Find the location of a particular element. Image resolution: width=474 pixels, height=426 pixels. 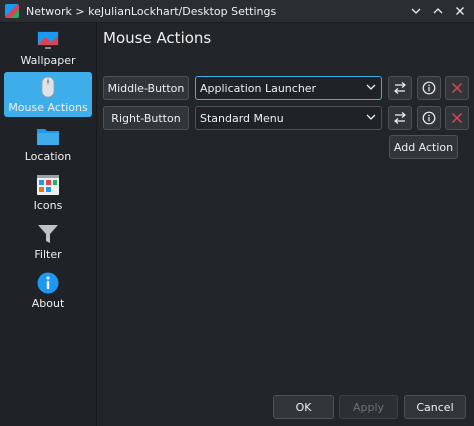

sidebar-item-label: Filter is located at coordinates (48, 254).